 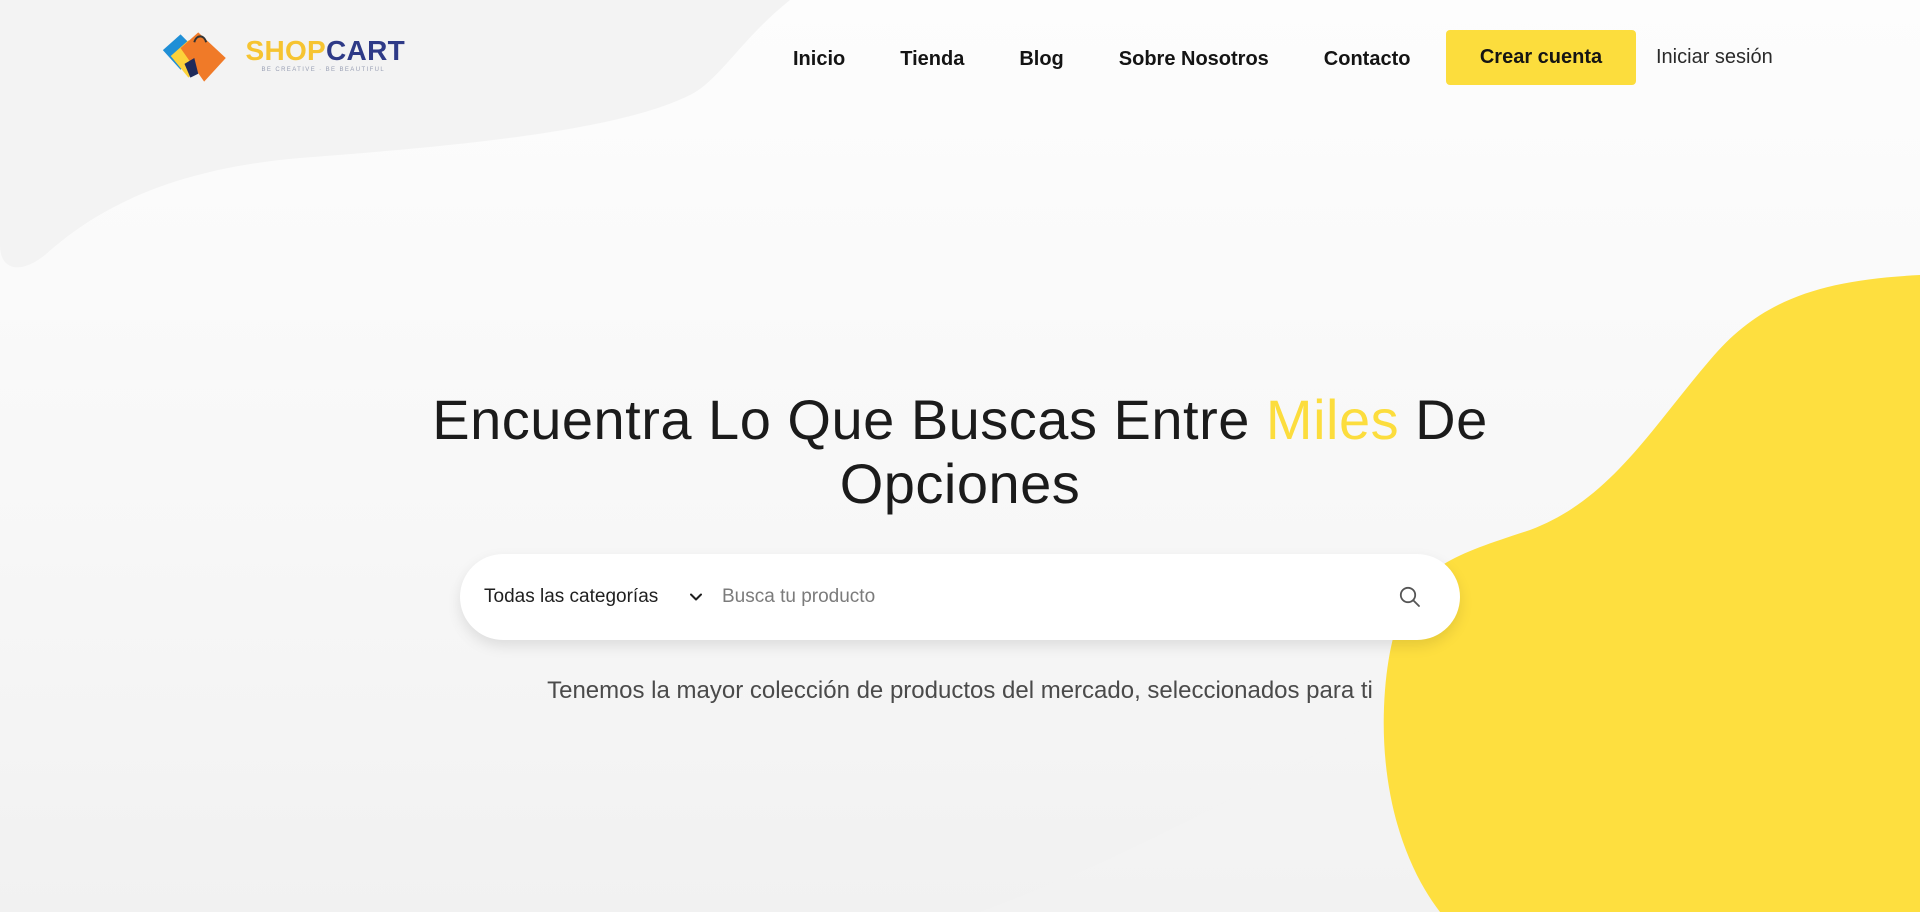 I want to click on logo-wordmark: SHOPCART, so click(x=325, y=51).